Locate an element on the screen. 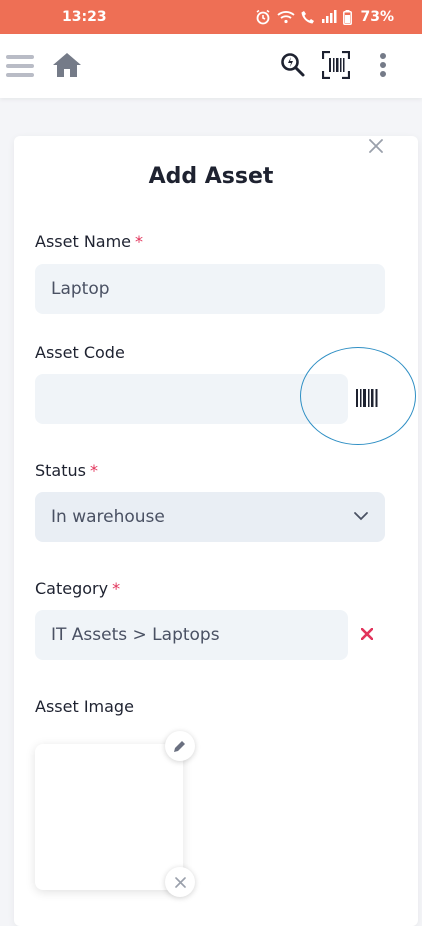  status-time: 13:23 is located at coordinates (84, 17).